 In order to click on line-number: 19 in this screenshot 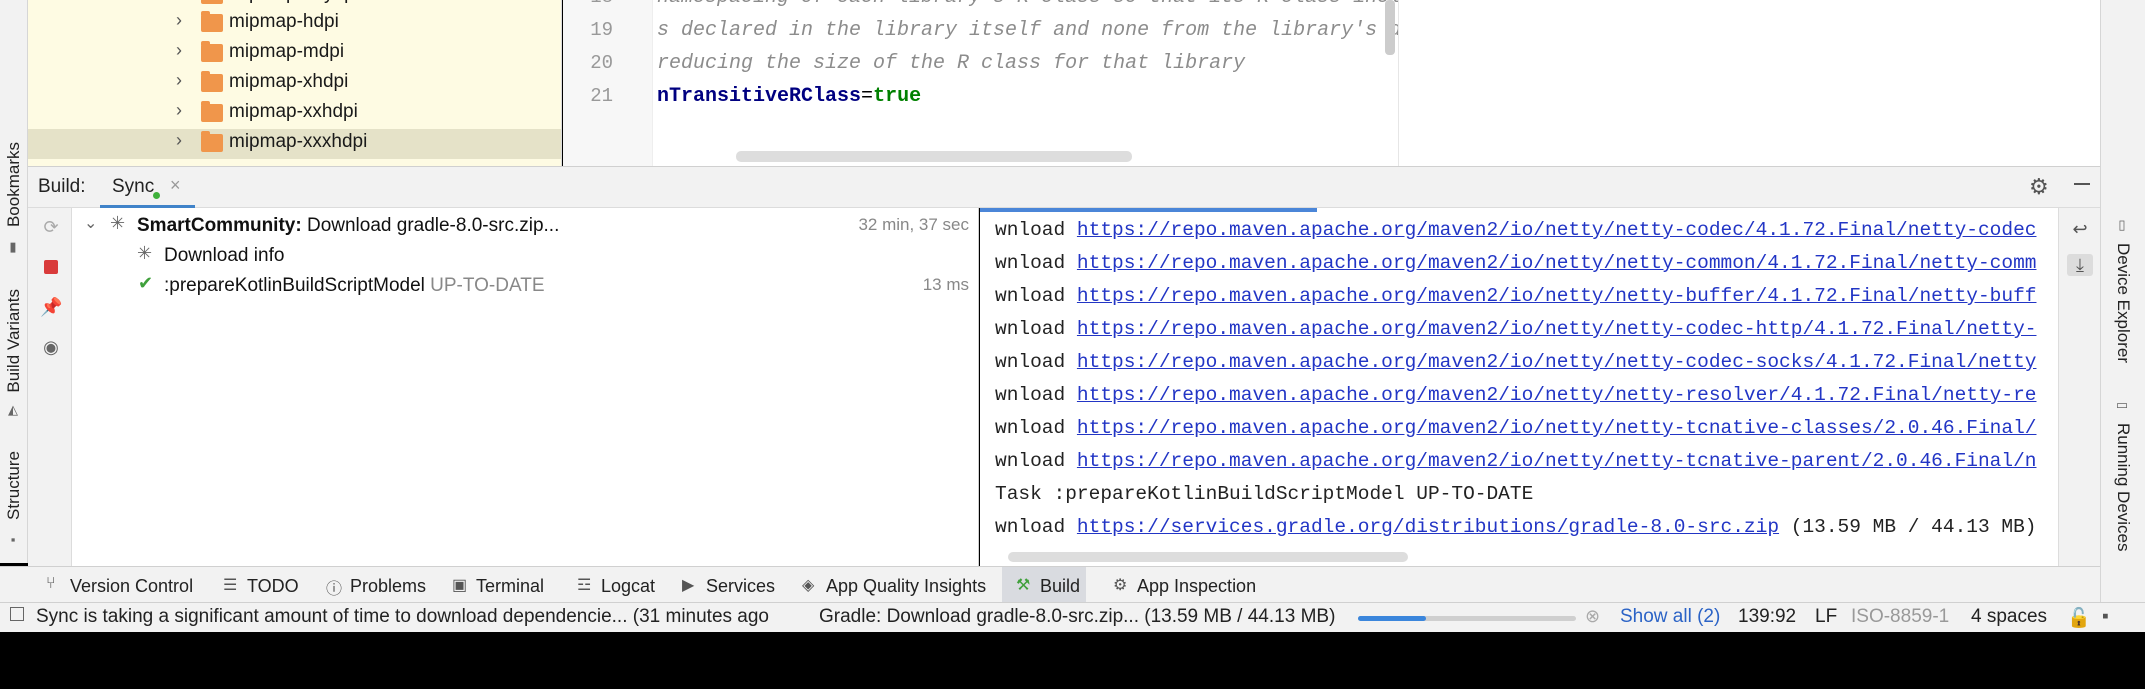, I will do `click(601, 30)`.